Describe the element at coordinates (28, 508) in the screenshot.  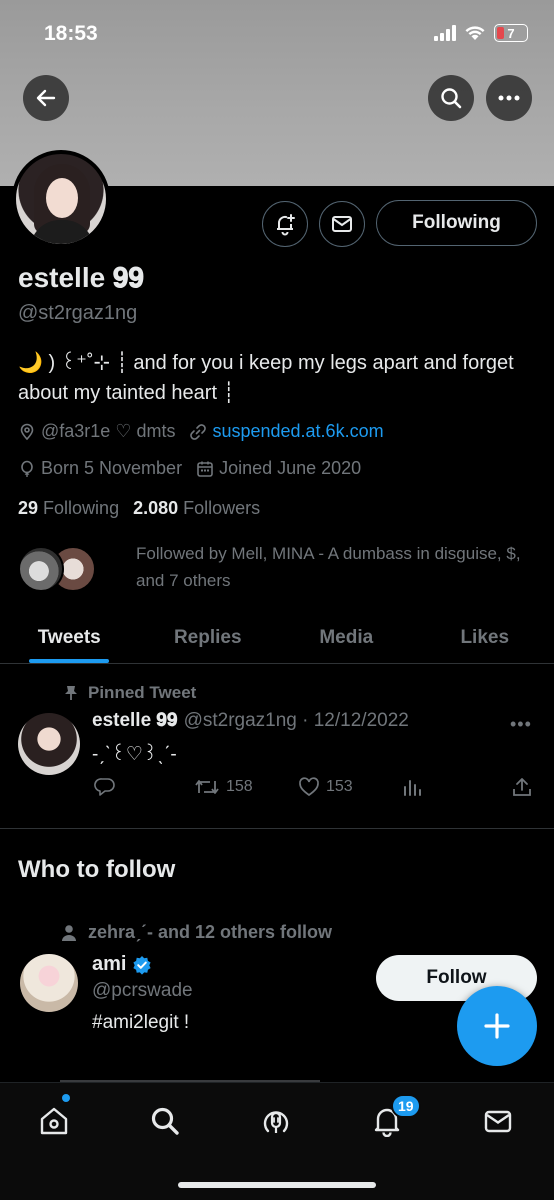
I see `following-count: 29` at that location.